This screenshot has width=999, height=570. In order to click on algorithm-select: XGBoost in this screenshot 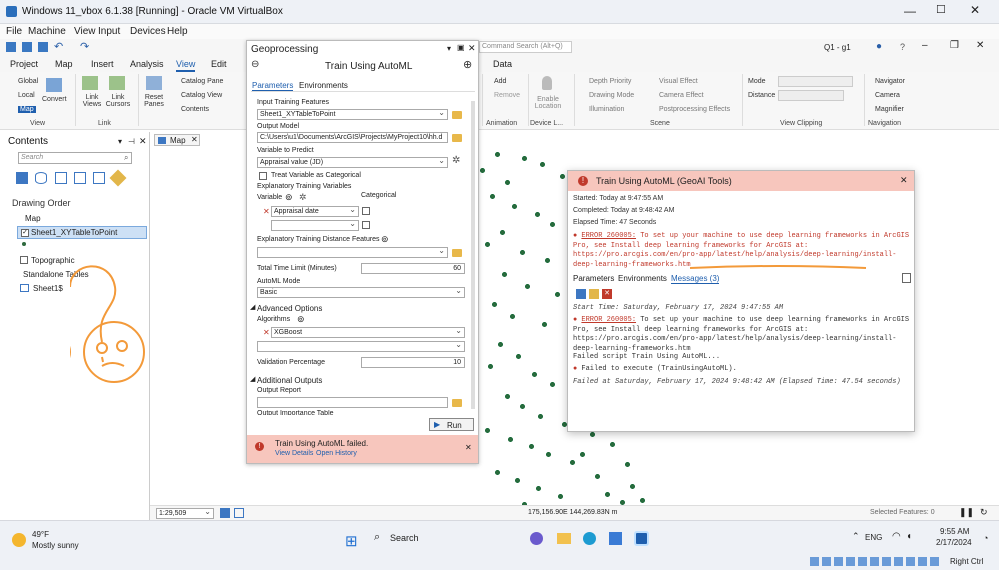, I will do `click(368, 332)`.